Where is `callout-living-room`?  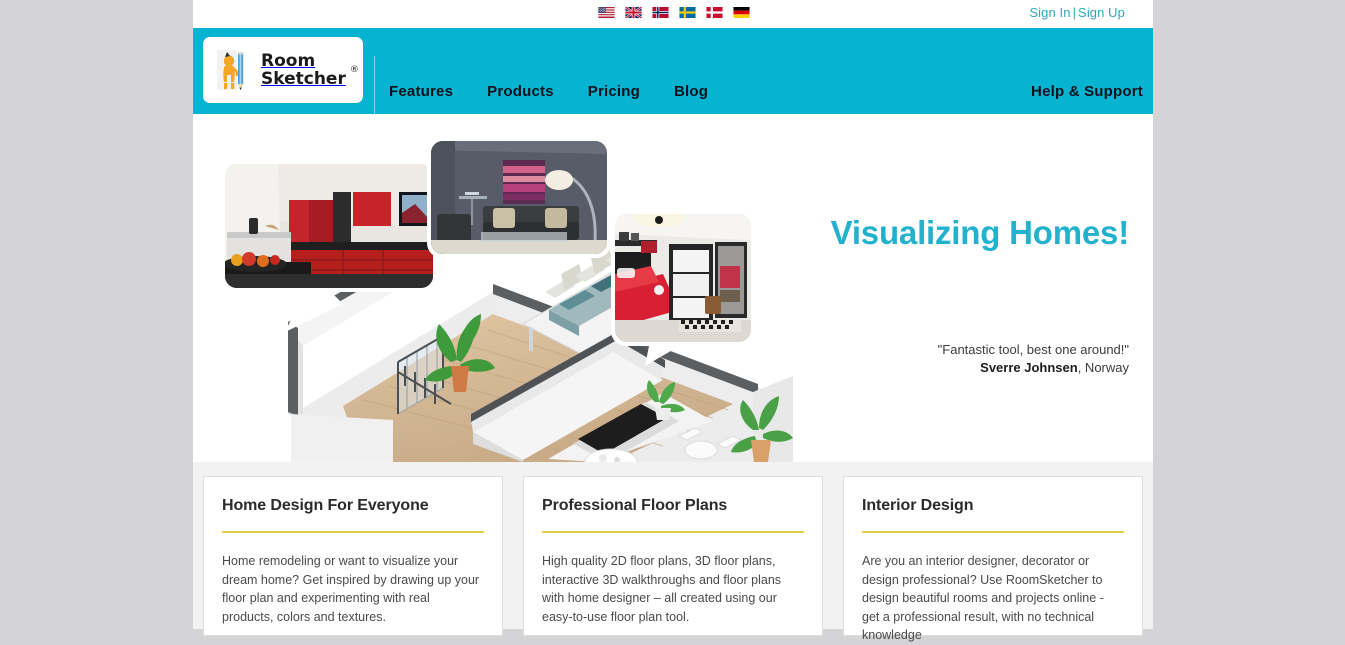 callout-living-room is located at coordinates (519, 208).